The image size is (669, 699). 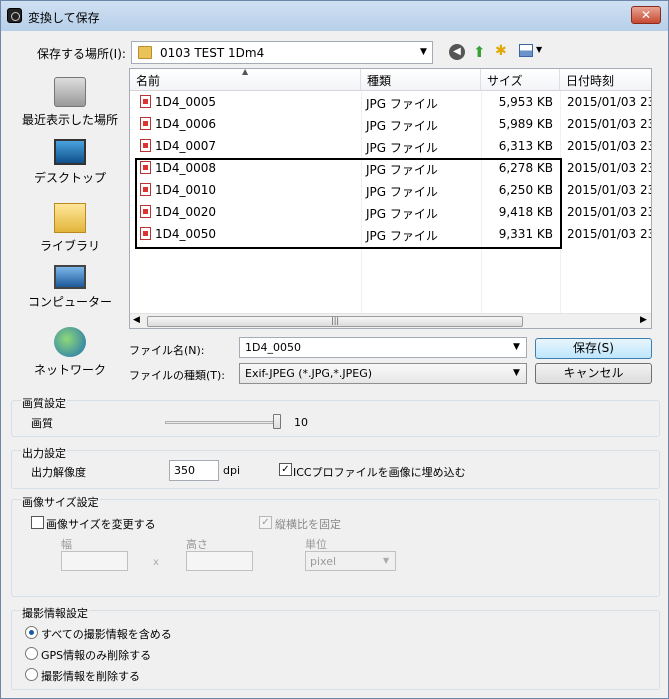 What do you see at coordinates (167, 350) in the screenshot?
I see `file-name-label: ファイル名(N):` at bounding box center [167, 350].